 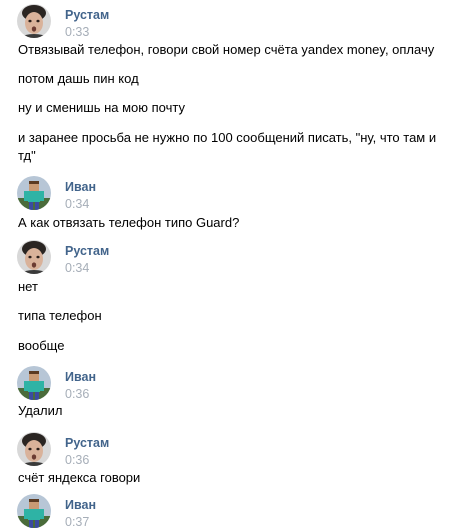 What do you see at coordinates (101, 107) in the screenshot?
I see `message-text: ну и сменишь на мою почту` at bounding box center [101, 107].